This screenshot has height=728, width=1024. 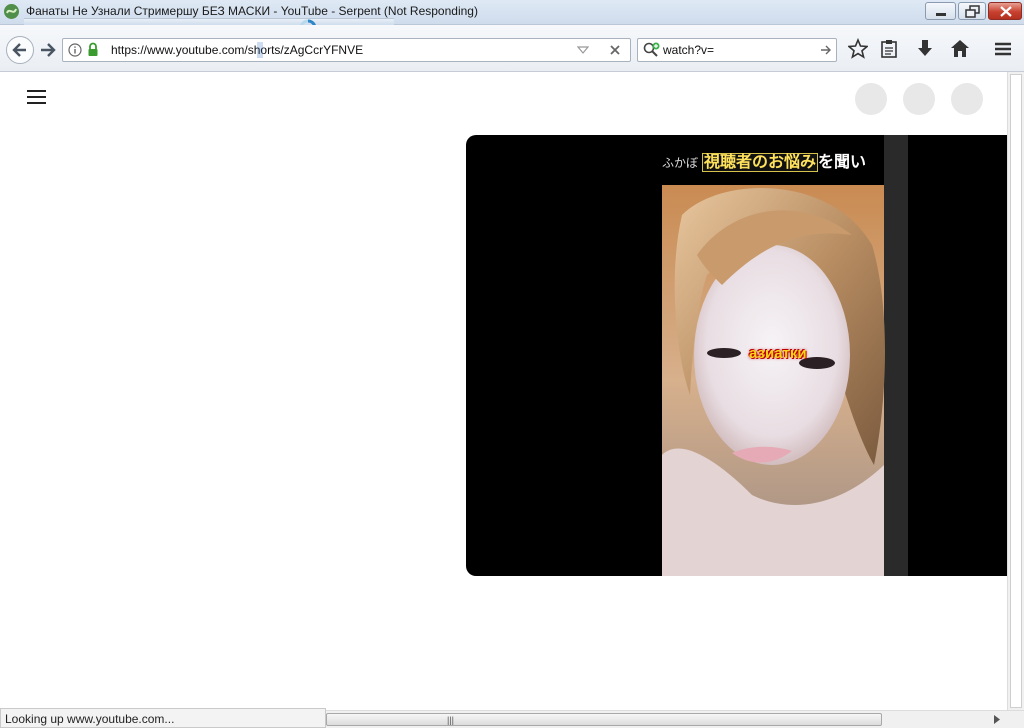 I want to click on back-arrow-icon, so click(x=19, y=50).